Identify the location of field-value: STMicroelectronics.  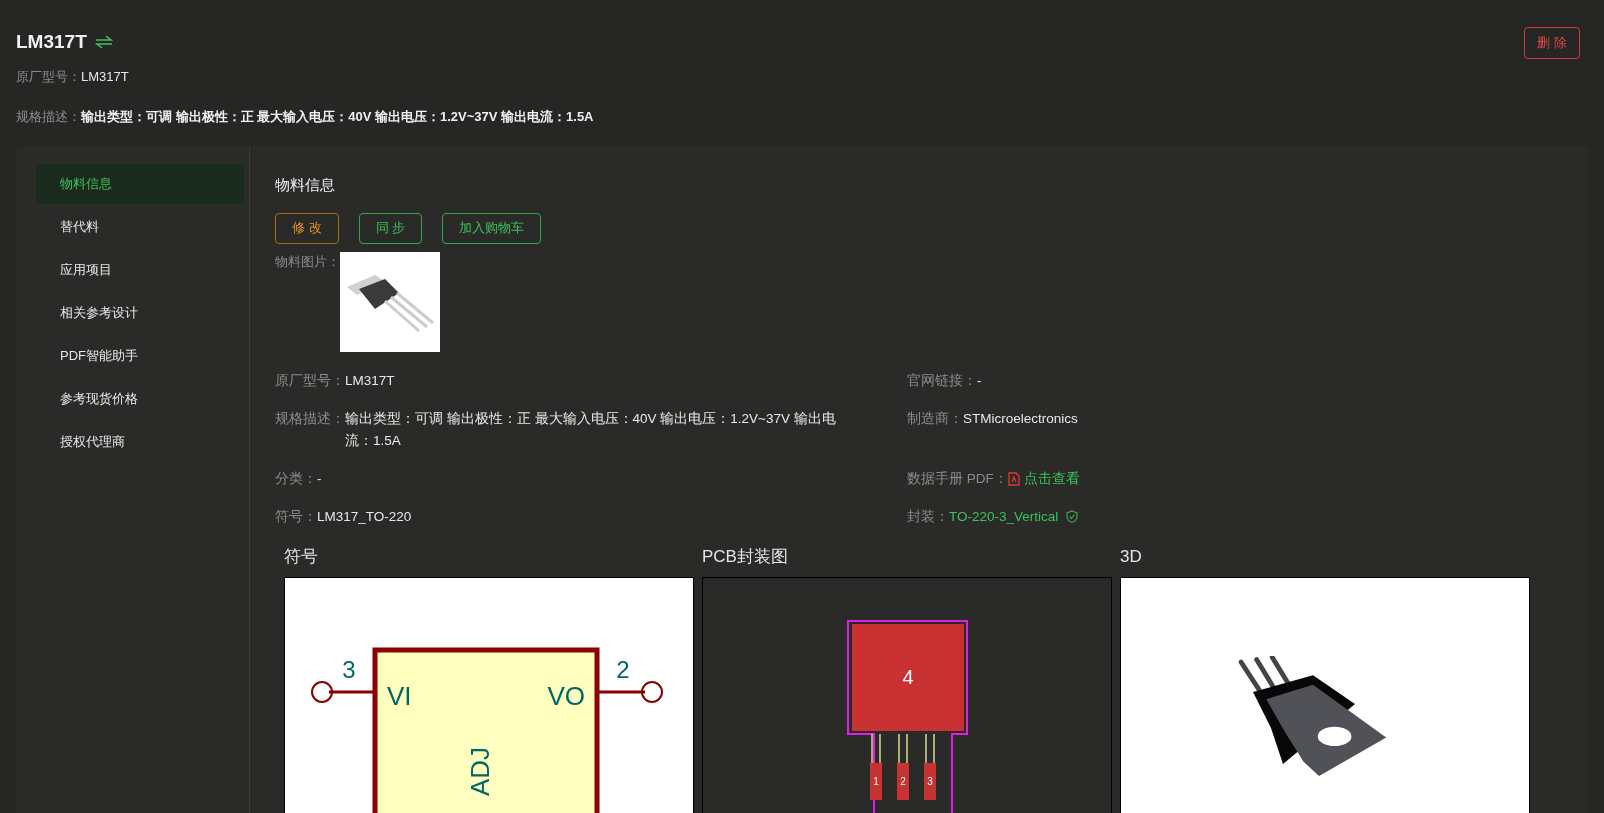
(1020, 418).